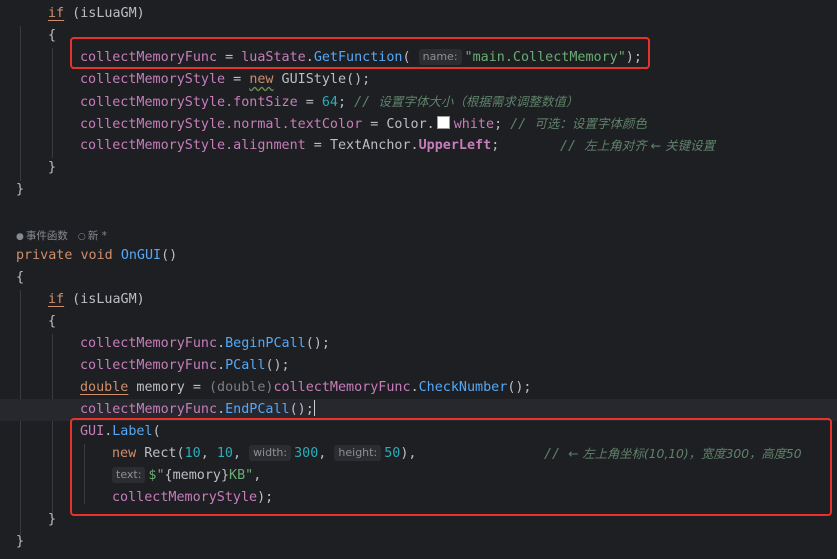 Image resolution: width=837 pixels, height=559 pixels. What do you see at coordinates (440, 57) in the screenshot?
I see `param-hint-name: name:` at bounding box center [440, 57].